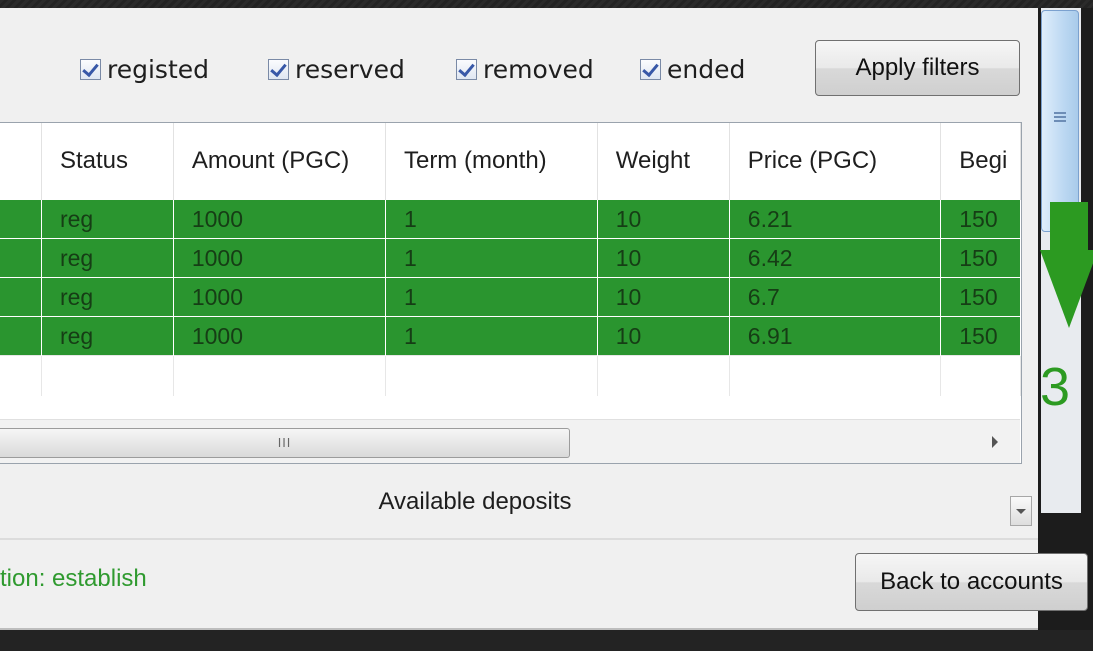  What do you see at coordinates (519, 539) in the screenshot?
I see `divider` at bounding box center [519, 539].